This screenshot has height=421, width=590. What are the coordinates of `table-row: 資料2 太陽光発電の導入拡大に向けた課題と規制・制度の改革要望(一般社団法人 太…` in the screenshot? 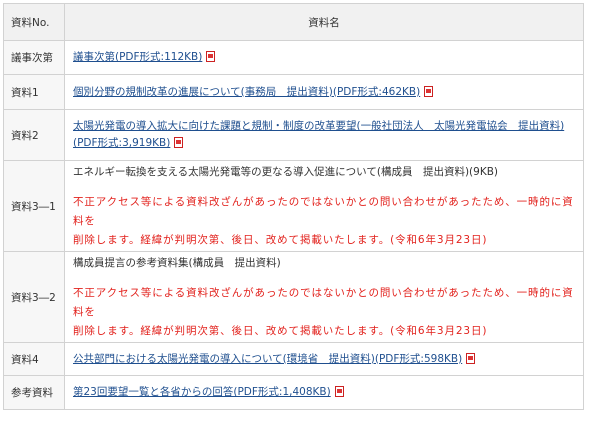 It's located at (293, 135).